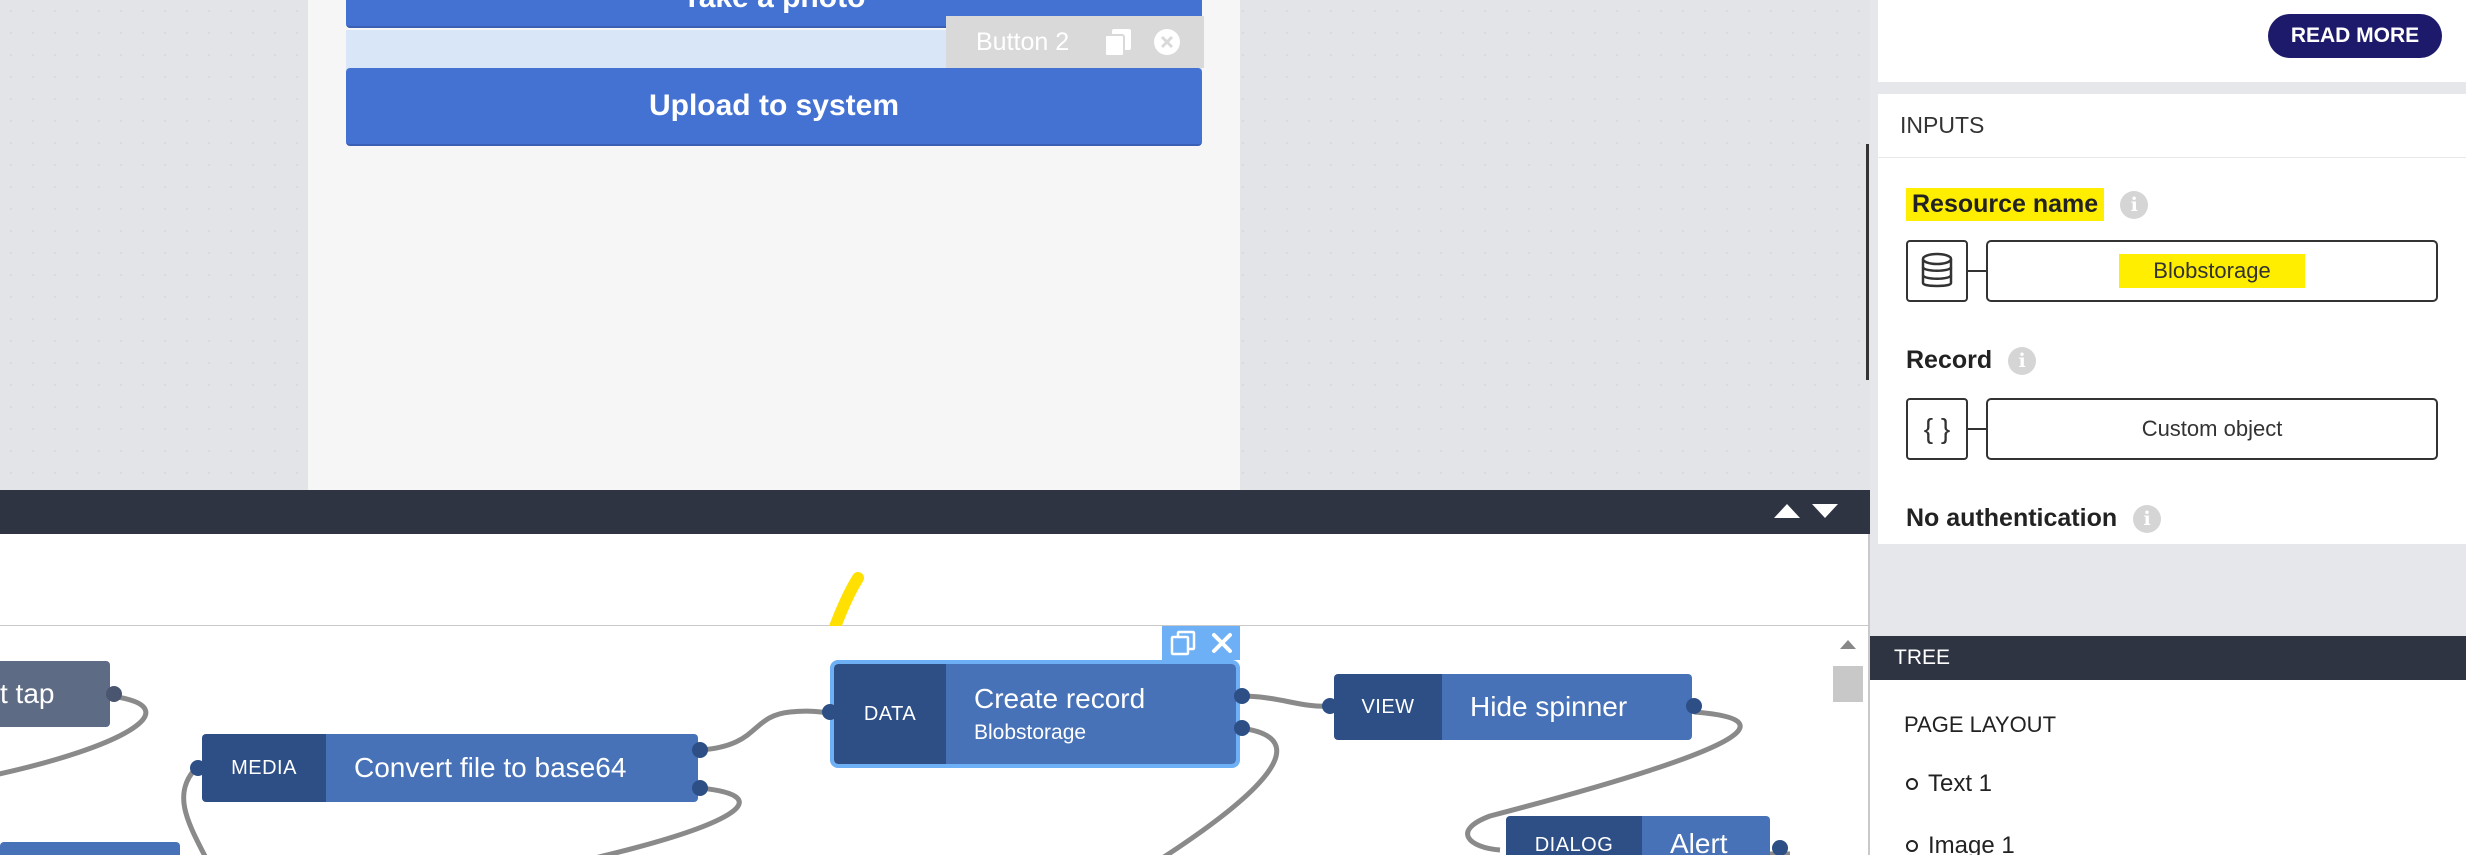 This screenshot has height=855, width=2466. Describe the element at coordinates (1030, 732) in the screenshot. I see `logic-node-data-sublabel: Blobstorage` at that location.